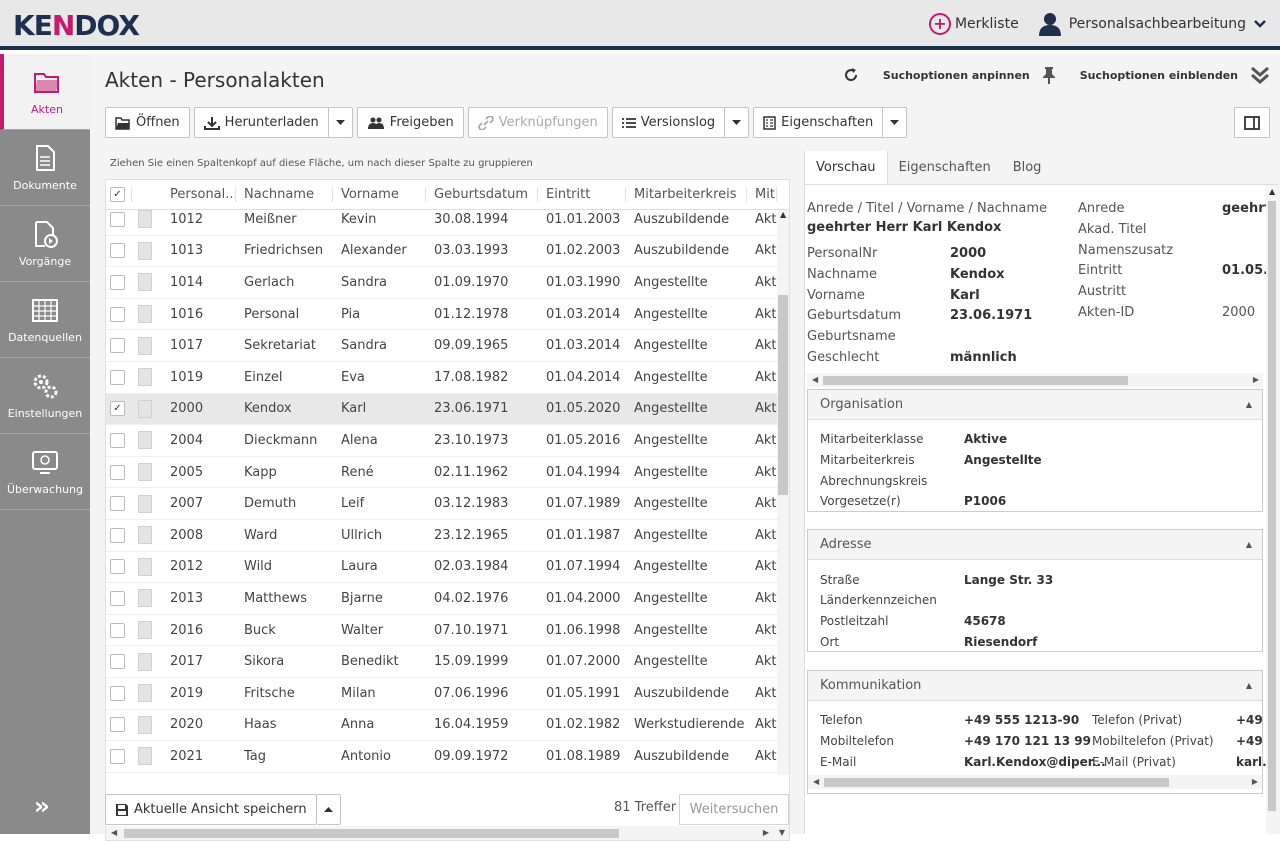 Image resolution: width=1280 pixels, height=841 pixels. Describe the element at coordinates (973, 24) in the screenshot. I see `merkliste-button: + Merkliste` at that location.